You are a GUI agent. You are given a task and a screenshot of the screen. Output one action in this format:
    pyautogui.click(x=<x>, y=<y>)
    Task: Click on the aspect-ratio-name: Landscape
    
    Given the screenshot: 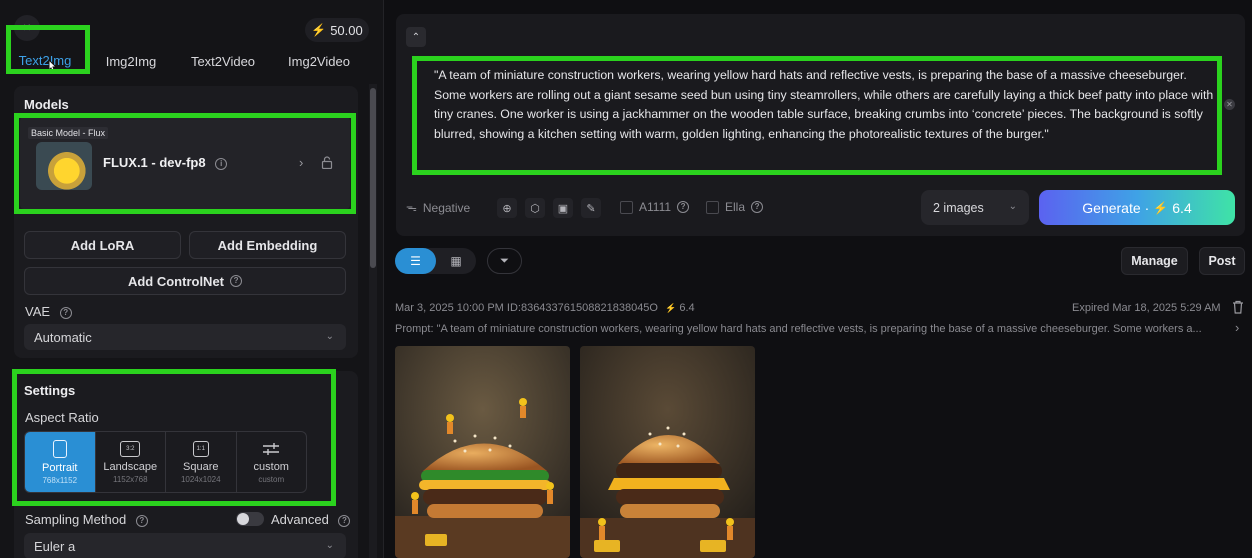 What is the action you would take?
    pyautogui.click(x=130, y=466)
    